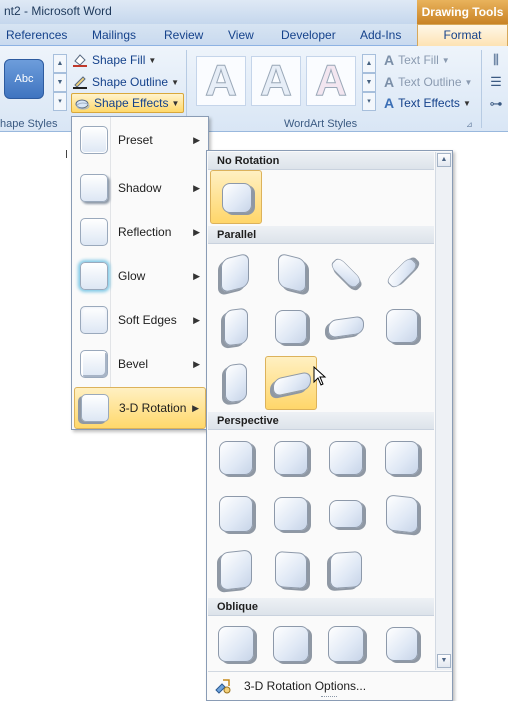  Describe the element at coordinates (462, 35) in the screenshot. I see `tab-format: Format` at that location.